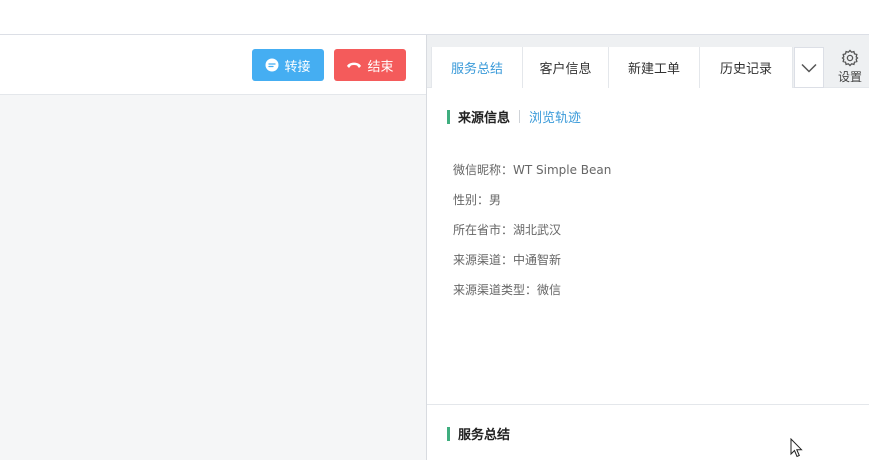 Image resolution: width=869 pixels, height=460 pixels. I want to click on transfer-button: 转接, so click(288, 65).